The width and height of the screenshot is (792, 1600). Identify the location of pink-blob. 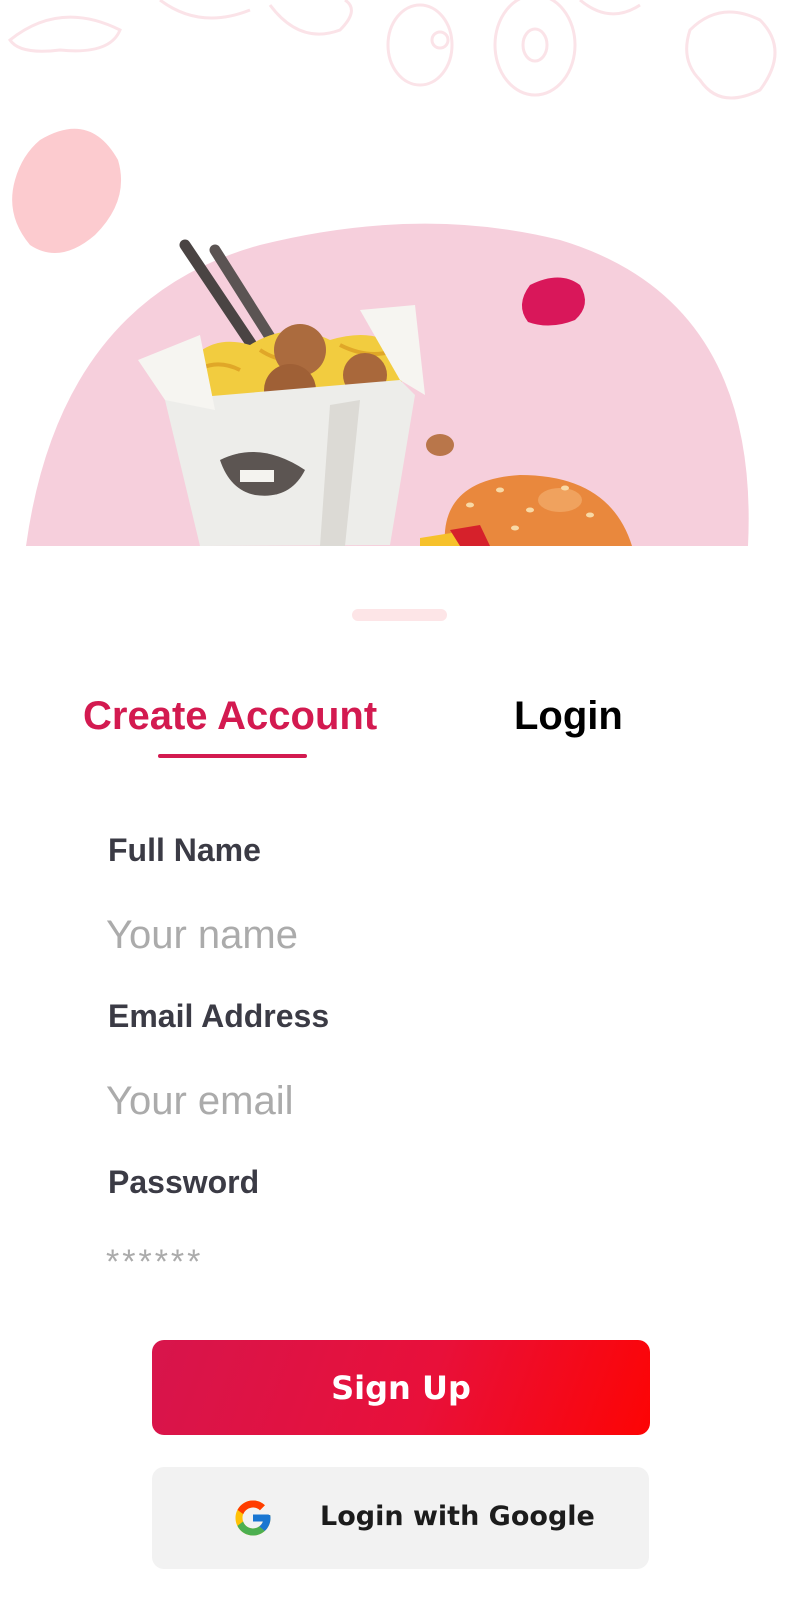
(67, 190).